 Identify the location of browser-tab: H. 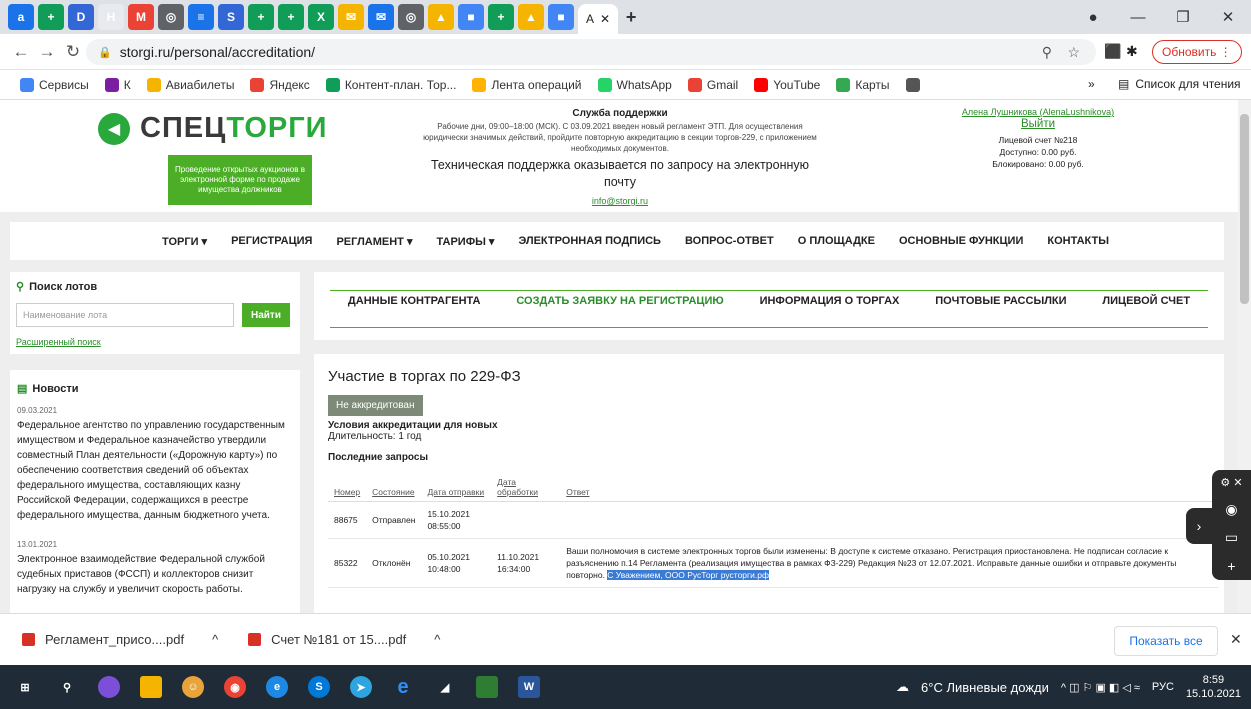
(111, 17).